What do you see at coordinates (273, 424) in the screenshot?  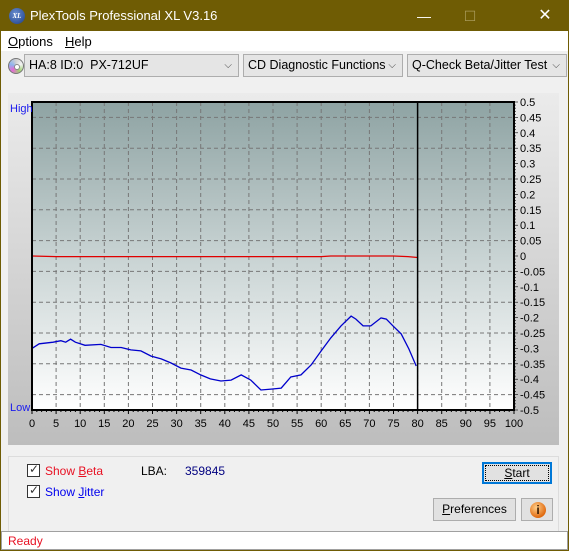 I see `x-tick-label: 50` at bounding box center [273, 424].